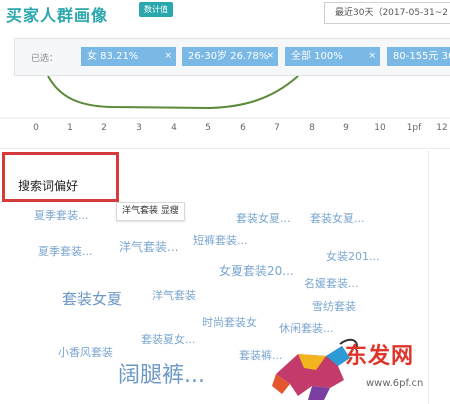 The width and height of the screenshot is (450, 404). I want to click on x-tick: 4, so click(174, 128).